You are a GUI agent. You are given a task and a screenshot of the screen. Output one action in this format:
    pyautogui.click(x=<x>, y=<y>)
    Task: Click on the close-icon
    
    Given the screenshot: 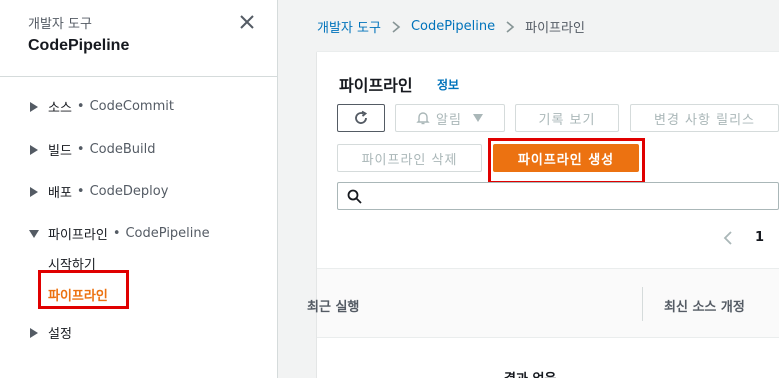 What is the action you would take?
    pyautogui.click(x=247, y=22)
    